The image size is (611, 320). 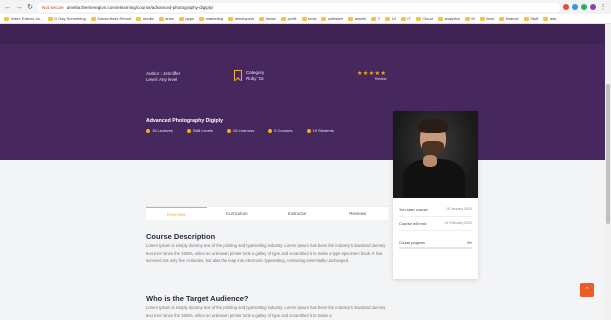 I want to click on start-label: You start course, so click(x=413, y=209).